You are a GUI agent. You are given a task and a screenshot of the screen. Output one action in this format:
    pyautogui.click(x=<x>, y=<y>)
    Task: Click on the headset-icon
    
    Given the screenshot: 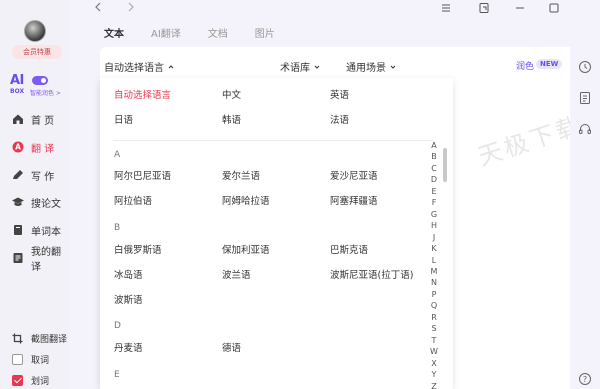 What is the action you would take?
    pyautogui.click(x=585, y=129)
    